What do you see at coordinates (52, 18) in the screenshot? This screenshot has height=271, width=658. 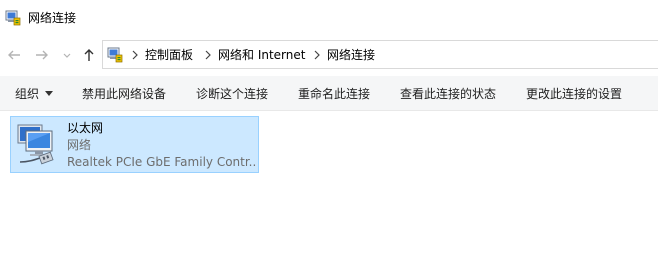 I see `window-title: 网络连接` at bounding box center [52, 18].